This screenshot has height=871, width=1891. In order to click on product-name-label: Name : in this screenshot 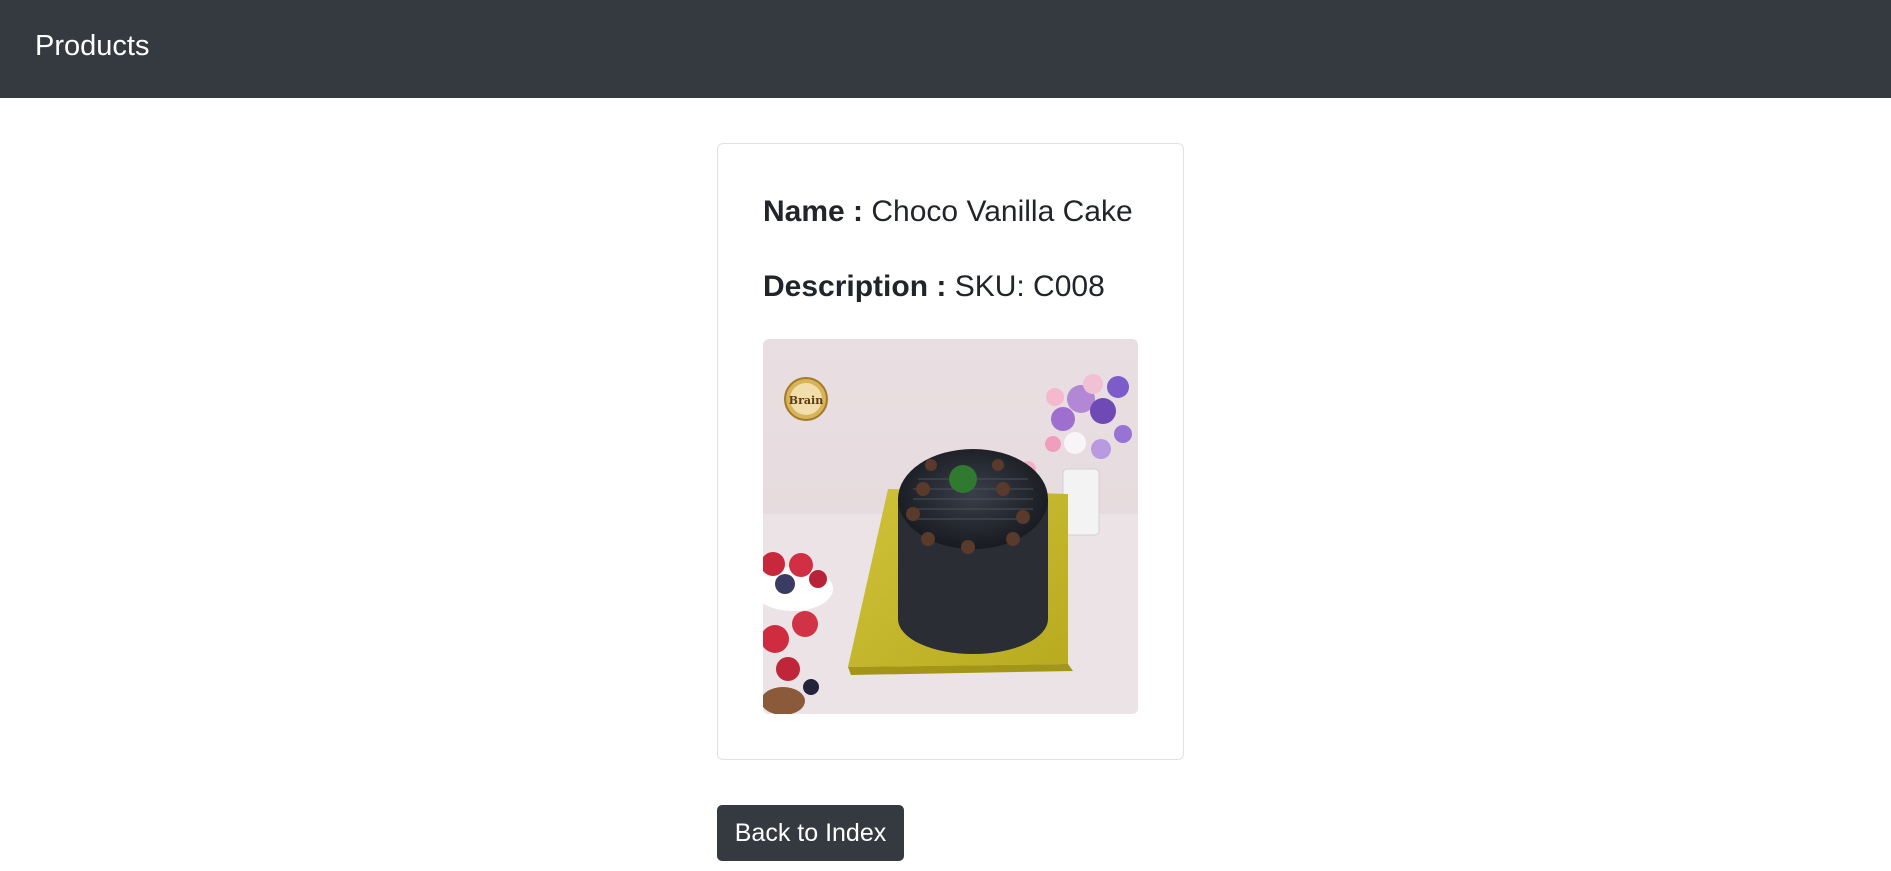, I will do `click(813, 211)`.